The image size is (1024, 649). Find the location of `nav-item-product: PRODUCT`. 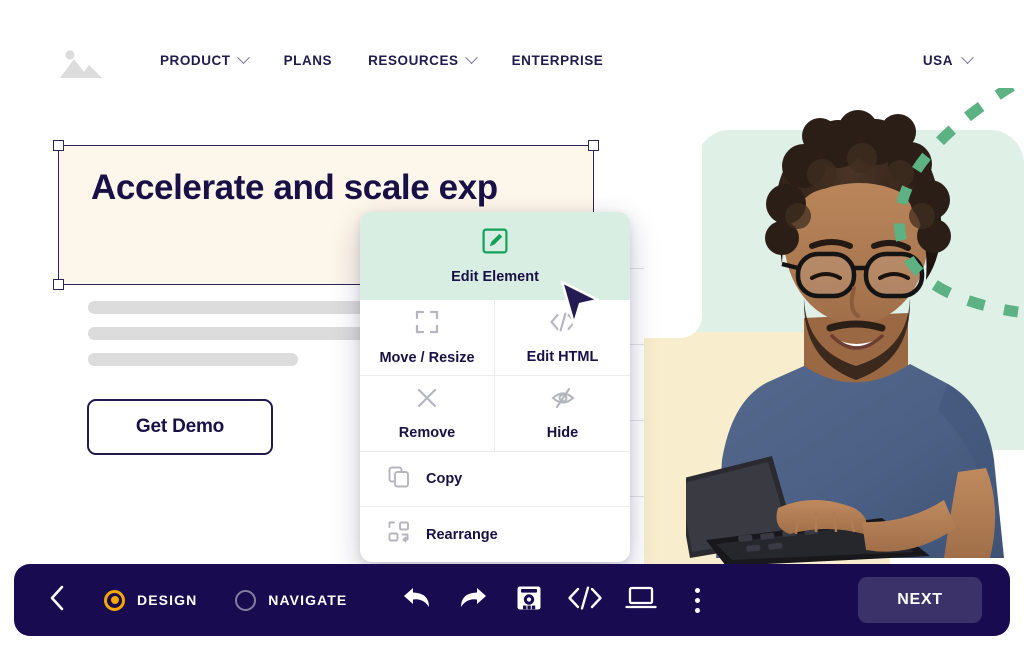

nav-item-product: PRODUCT is located at coordinates (205, 59).